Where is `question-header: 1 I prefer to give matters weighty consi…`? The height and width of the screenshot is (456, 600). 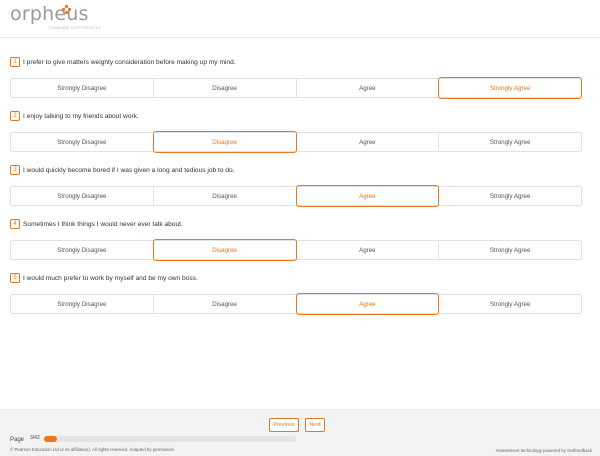
question-header: 1 I prefer to give matters weighty consi… is located at coordinates (296, 62).